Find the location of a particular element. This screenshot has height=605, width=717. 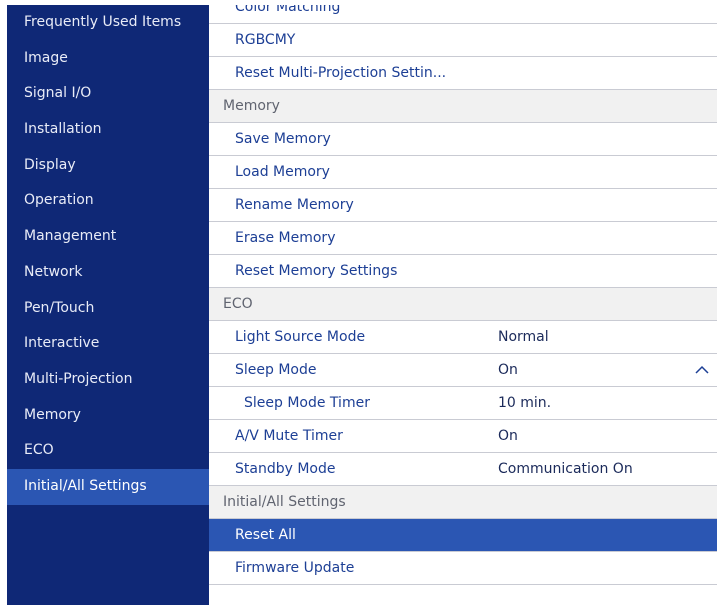

row-label: Save Memory is located at coordinates (283, 139).